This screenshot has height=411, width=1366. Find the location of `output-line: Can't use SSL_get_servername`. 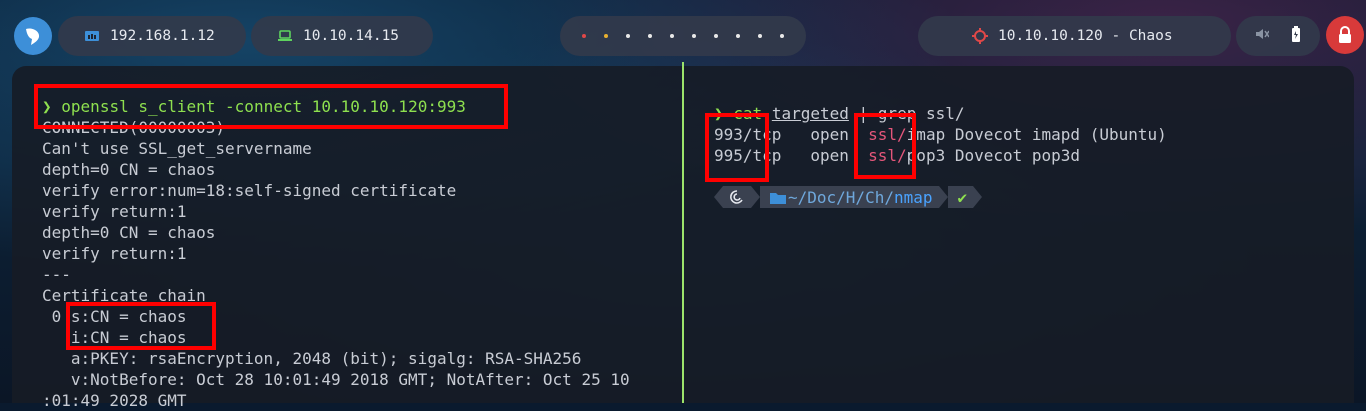

output-line: Can't use SSL_get_servername is located at coordinates (177, 148).